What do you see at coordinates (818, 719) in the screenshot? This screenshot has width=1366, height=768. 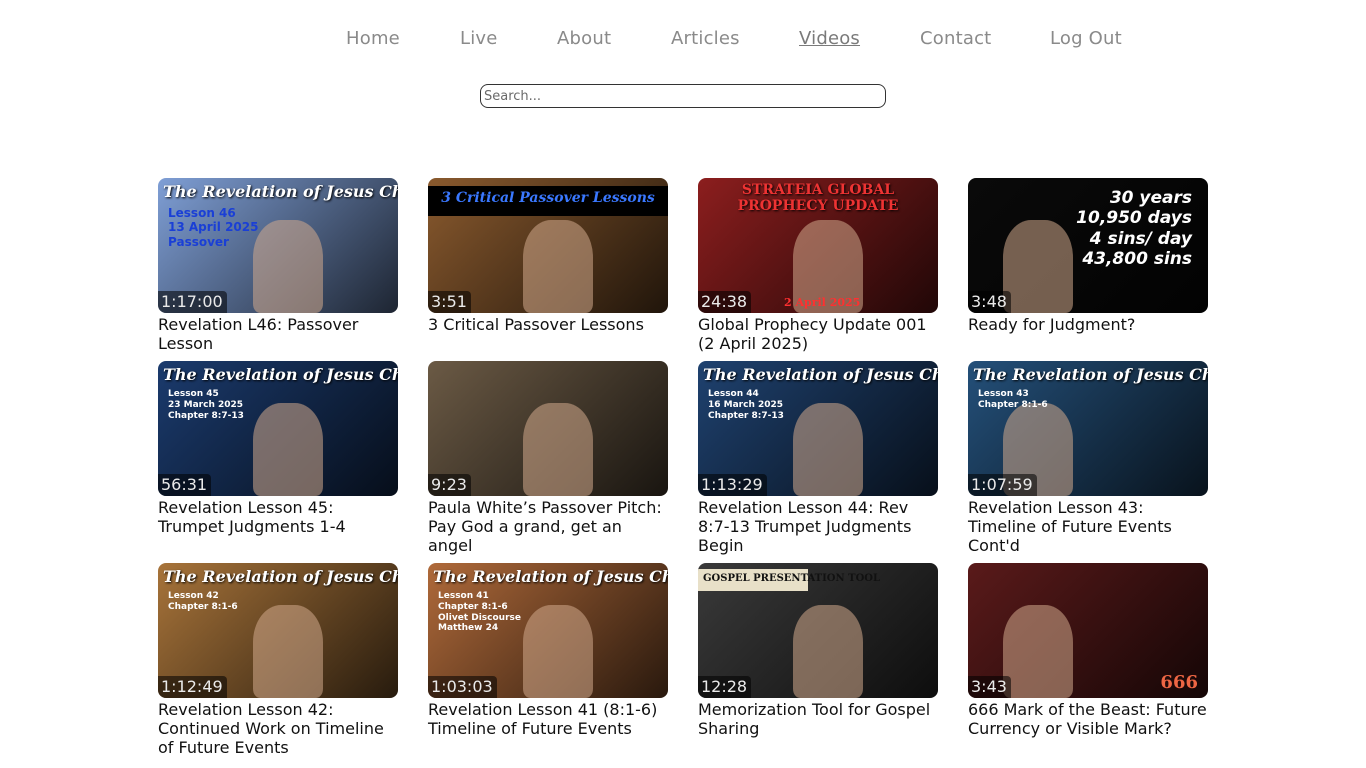 I see `video-title: Memorization Tool for Gospel Sharing` at bounding box center [818, 719].